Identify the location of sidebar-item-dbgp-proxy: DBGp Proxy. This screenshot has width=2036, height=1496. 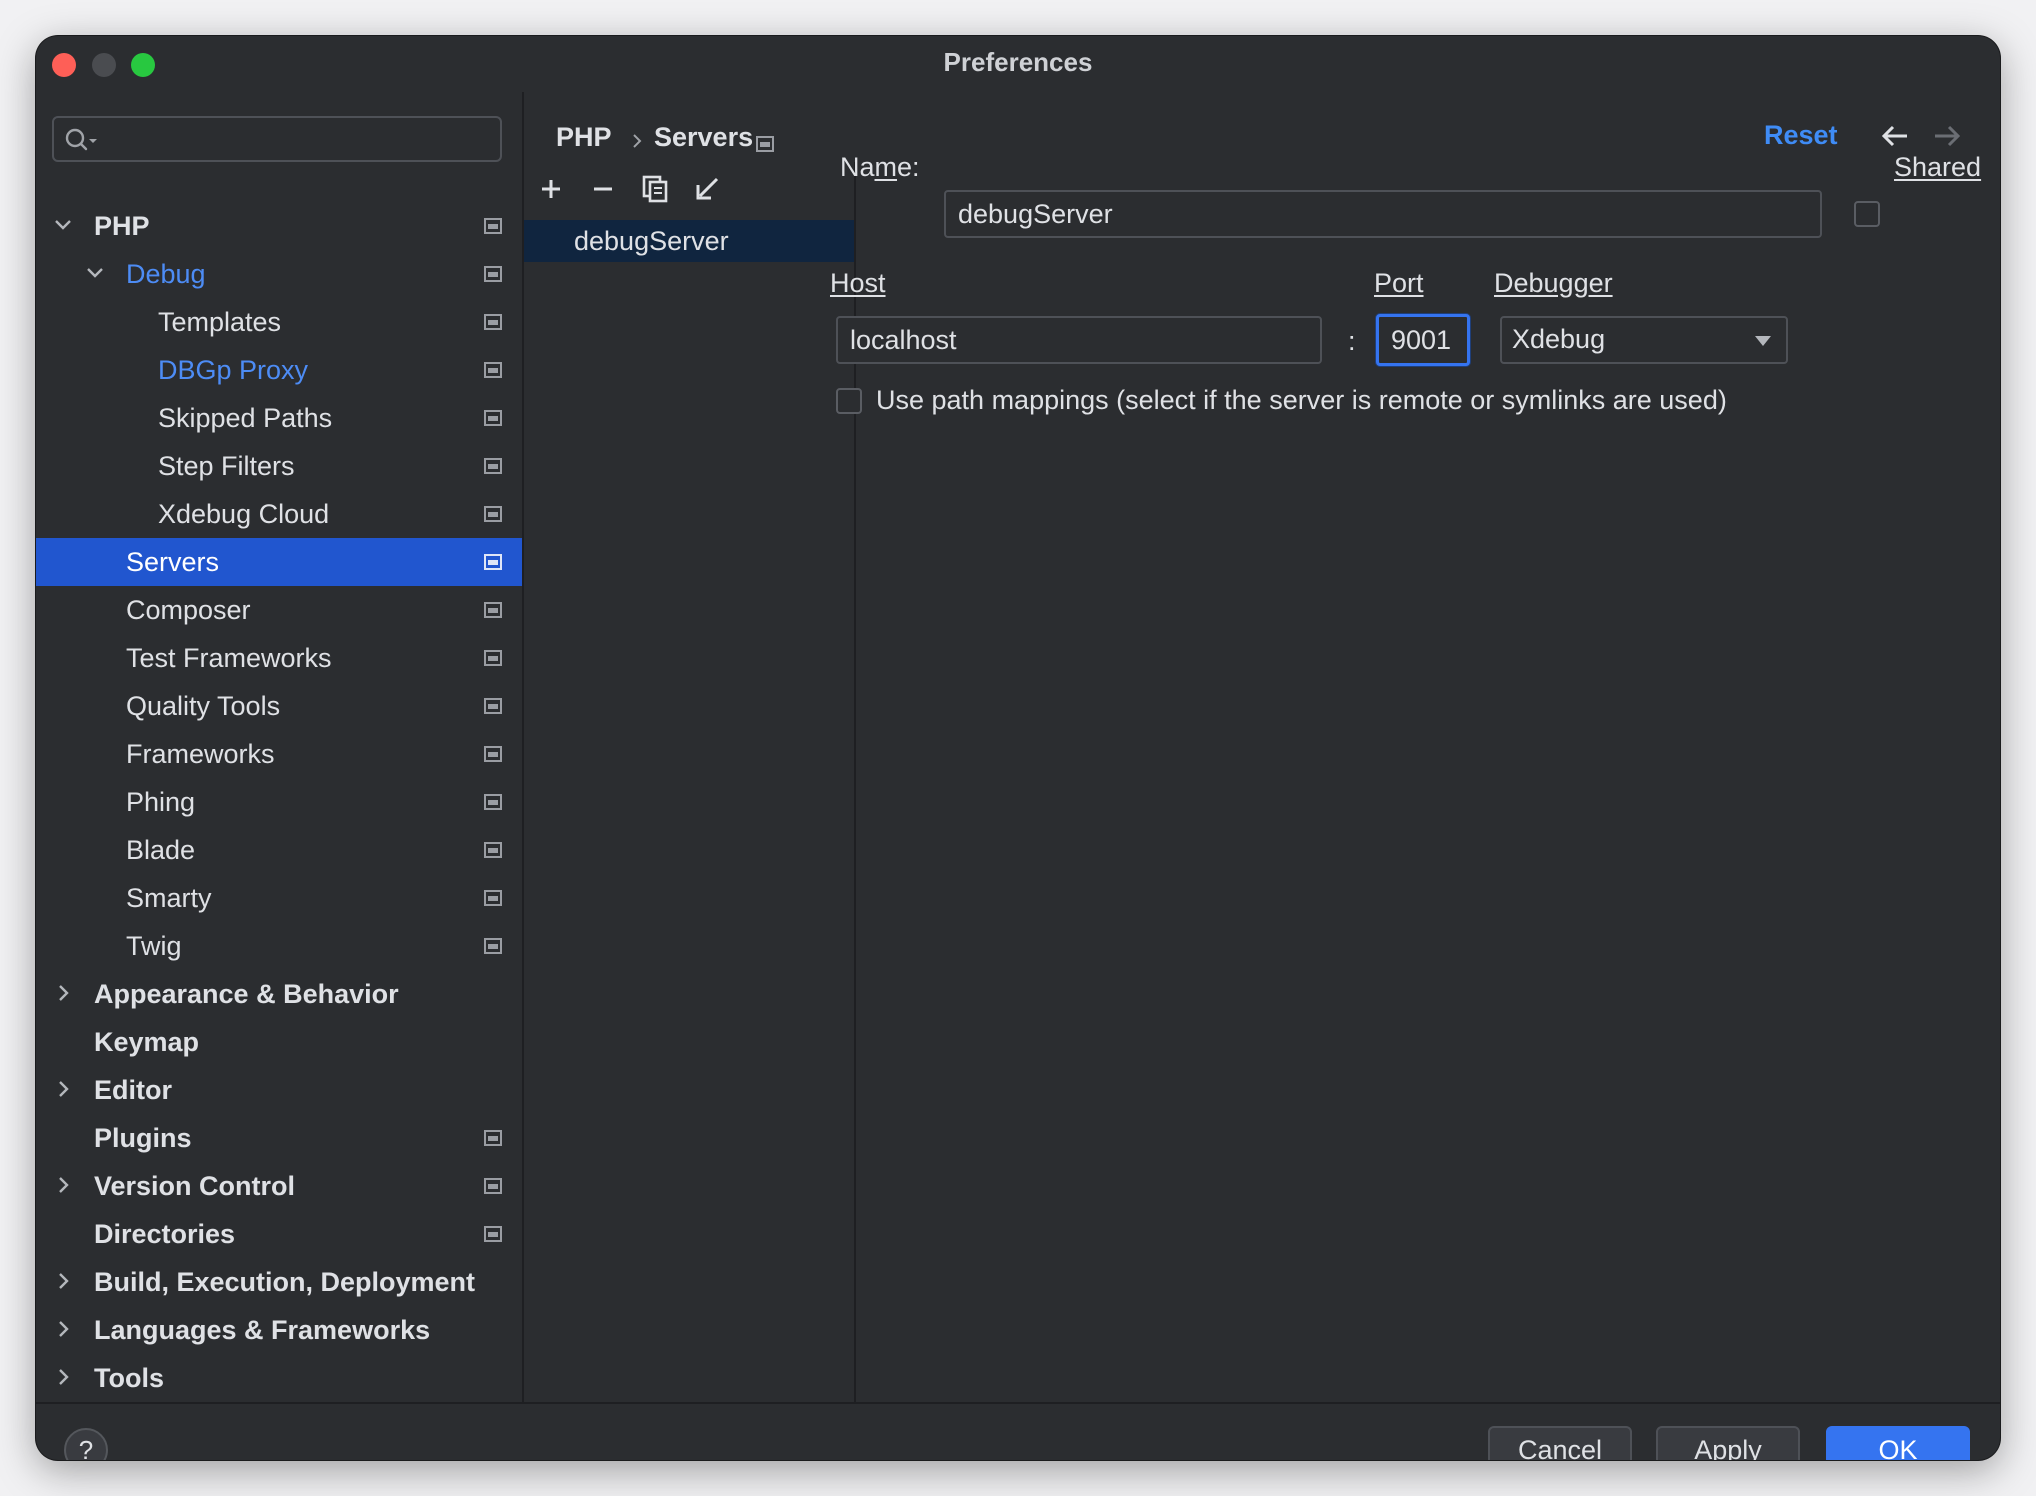
(279, 370).